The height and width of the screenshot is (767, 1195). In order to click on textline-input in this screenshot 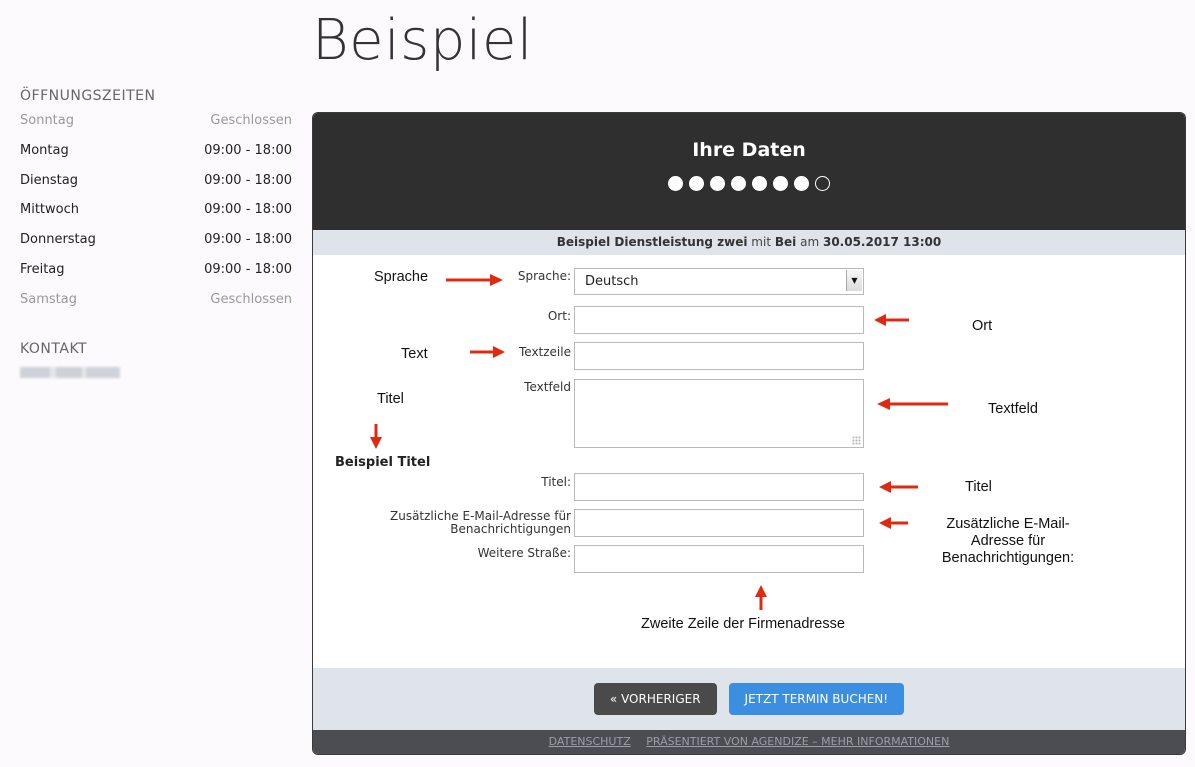, I will do `click(719, 356)`.